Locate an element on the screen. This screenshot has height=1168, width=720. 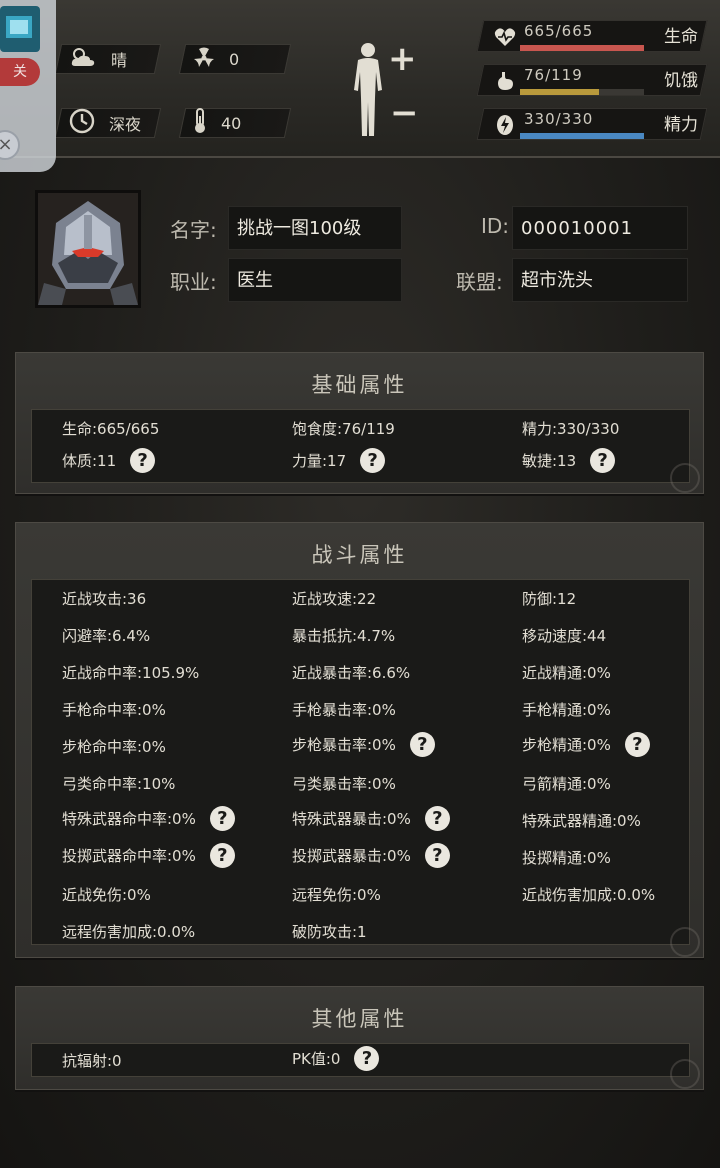
combat-attr-row: 闪避率:6.4% is located at coordinates (106, 635).